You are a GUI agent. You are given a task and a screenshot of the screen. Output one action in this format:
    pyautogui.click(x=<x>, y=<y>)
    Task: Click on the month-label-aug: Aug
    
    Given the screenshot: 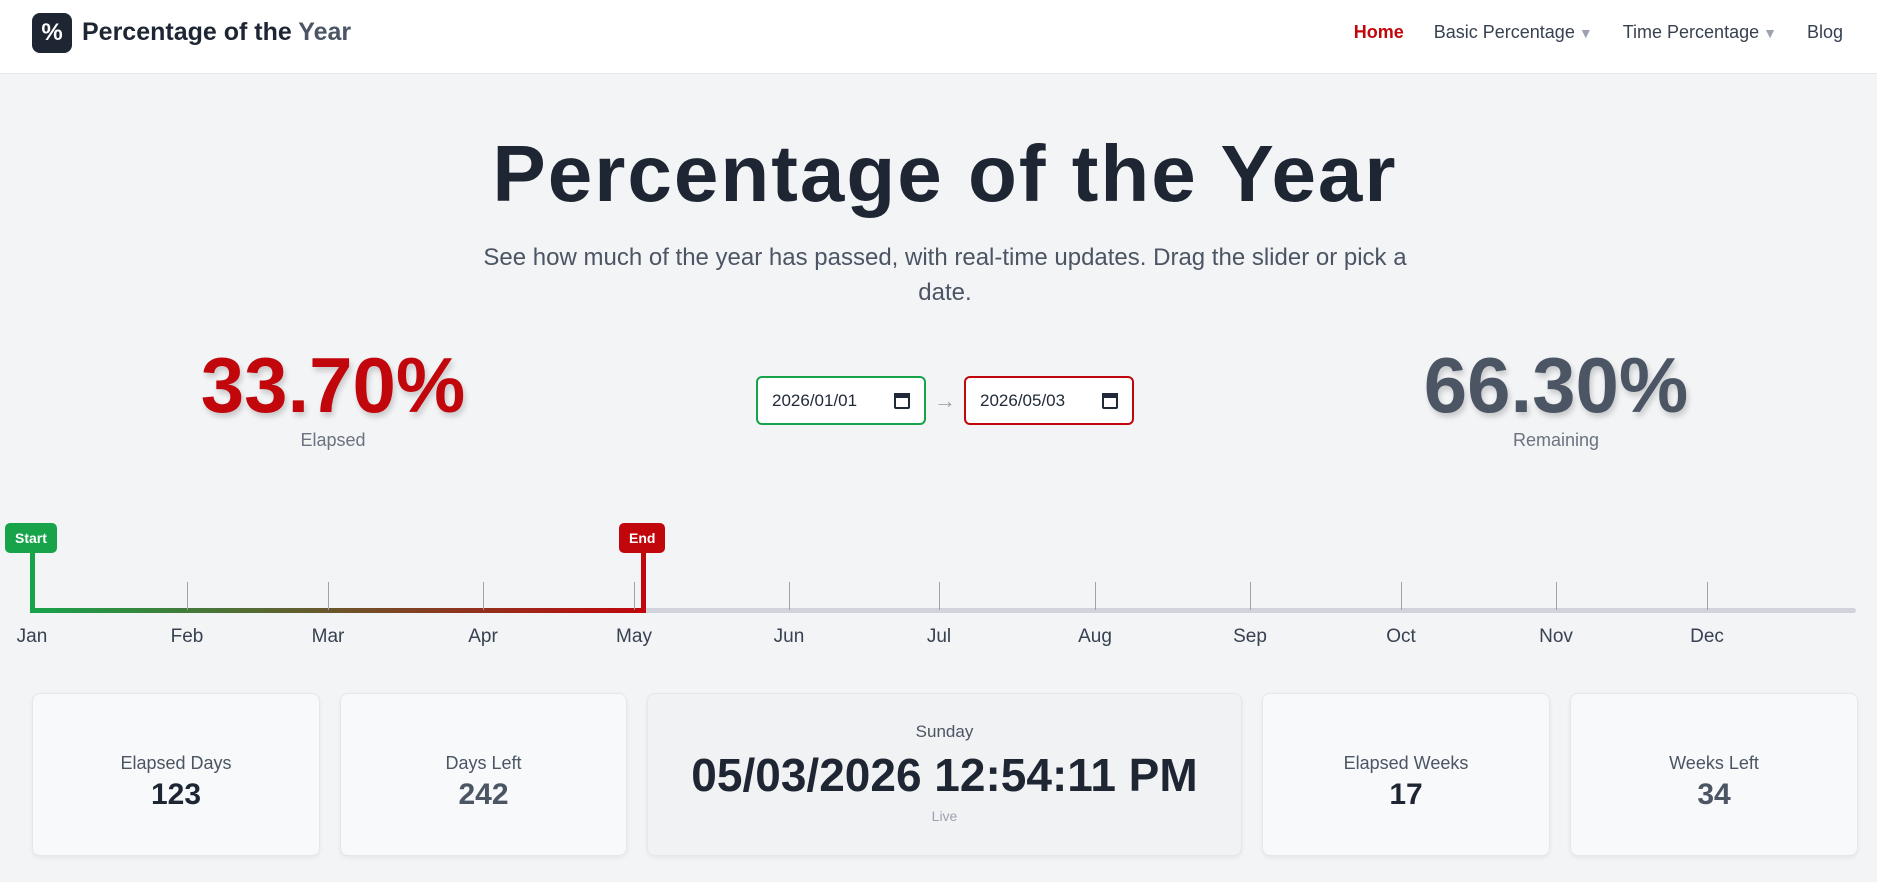 What is the action you would take?
    pyautogui.click(x=1095, y=636)
    